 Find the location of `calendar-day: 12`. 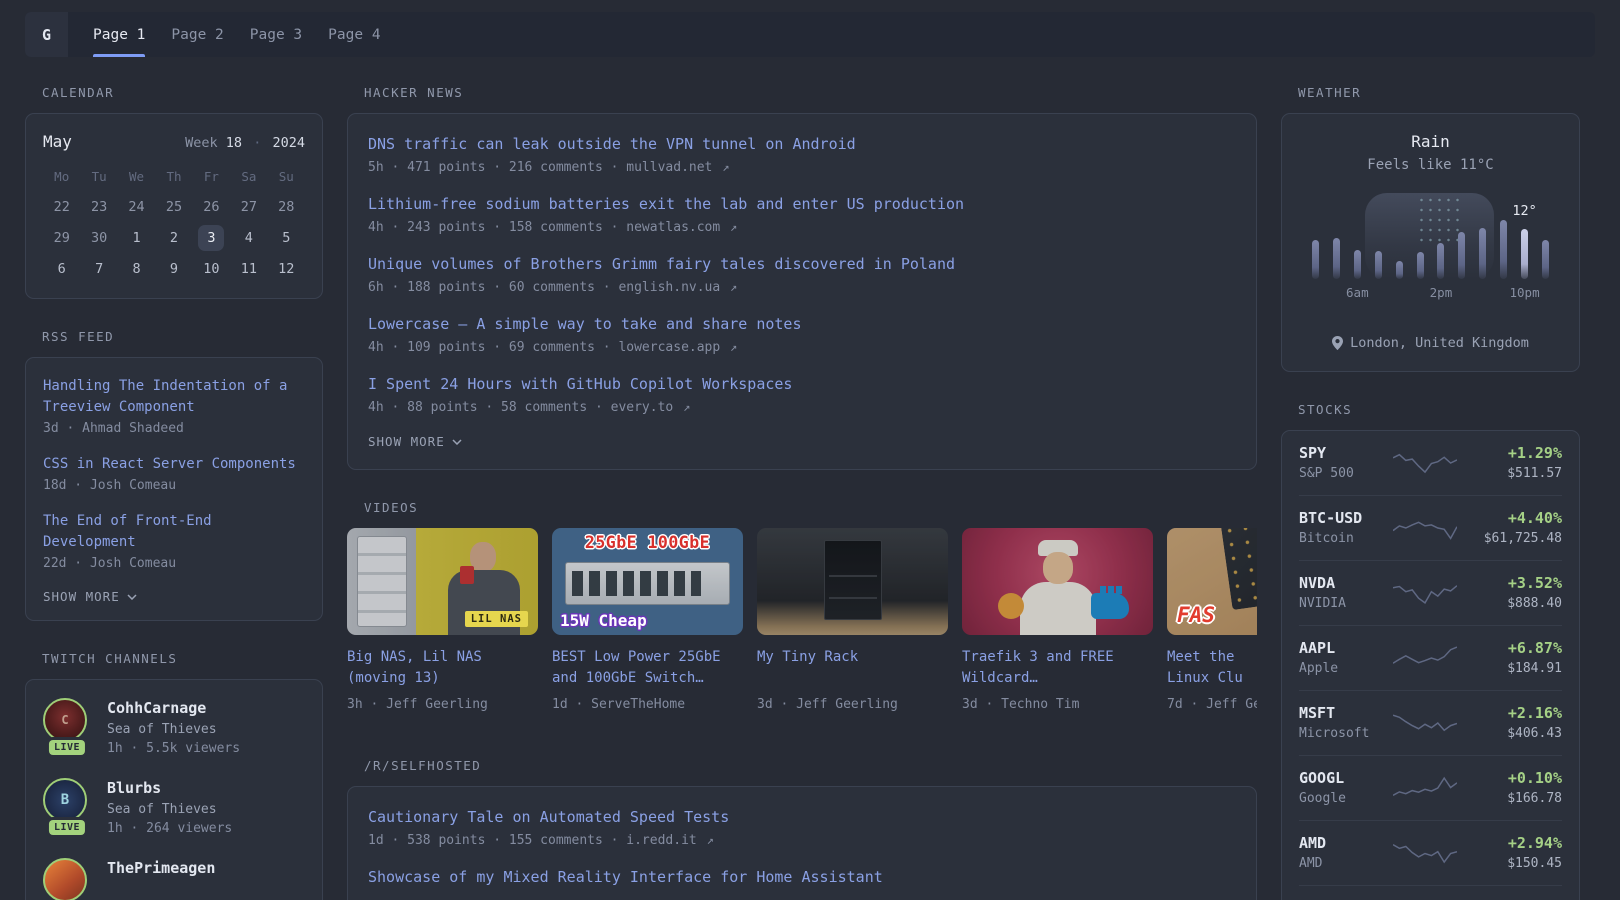

calendar-day: 12 is located at coordinates (286, 268).